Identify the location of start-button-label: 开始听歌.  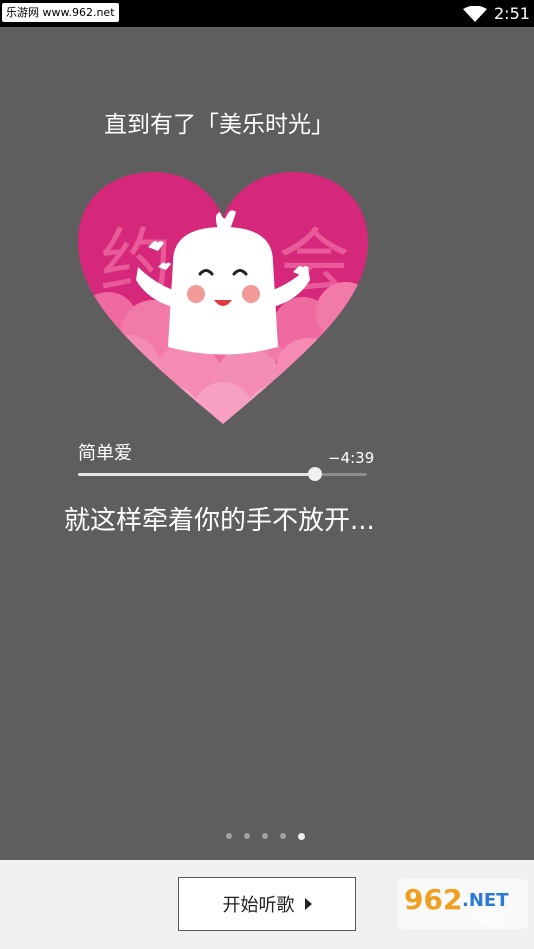
(258, 905).